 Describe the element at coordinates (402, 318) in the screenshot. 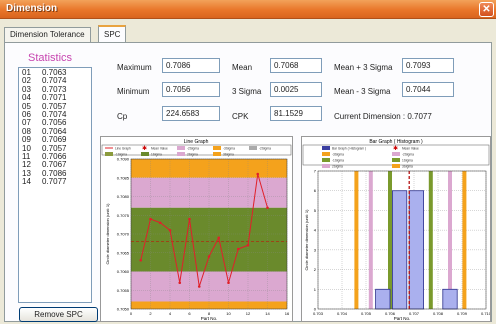

I see `x-axis-label: Part No.` at that location.